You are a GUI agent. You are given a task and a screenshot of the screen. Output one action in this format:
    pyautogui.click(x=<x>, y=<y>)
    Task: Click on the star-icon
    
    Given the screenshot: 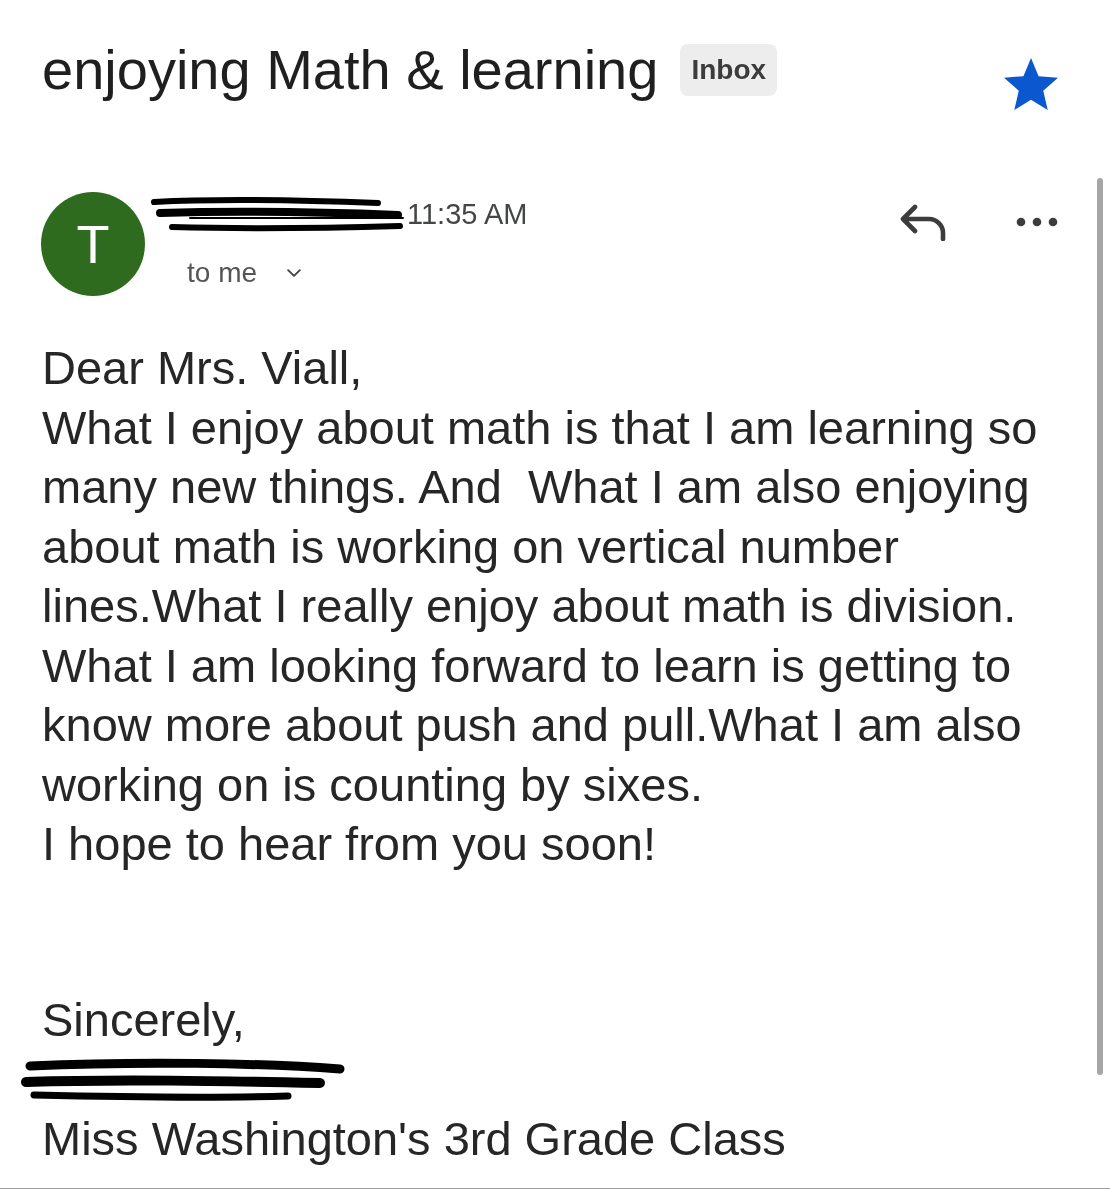 What is the action you would take?
    pyautogui.click(x=1031, y=84)
    